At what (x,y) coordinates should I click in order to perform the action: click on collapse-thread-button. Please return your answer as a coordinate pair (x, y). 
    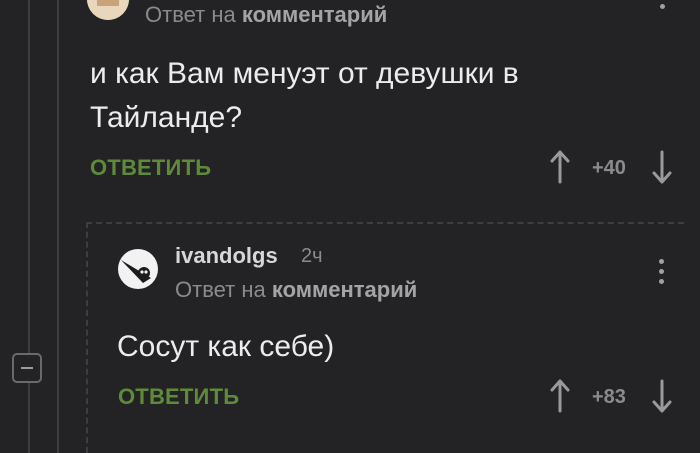
    Looking at the image, I should click on (27, 368).